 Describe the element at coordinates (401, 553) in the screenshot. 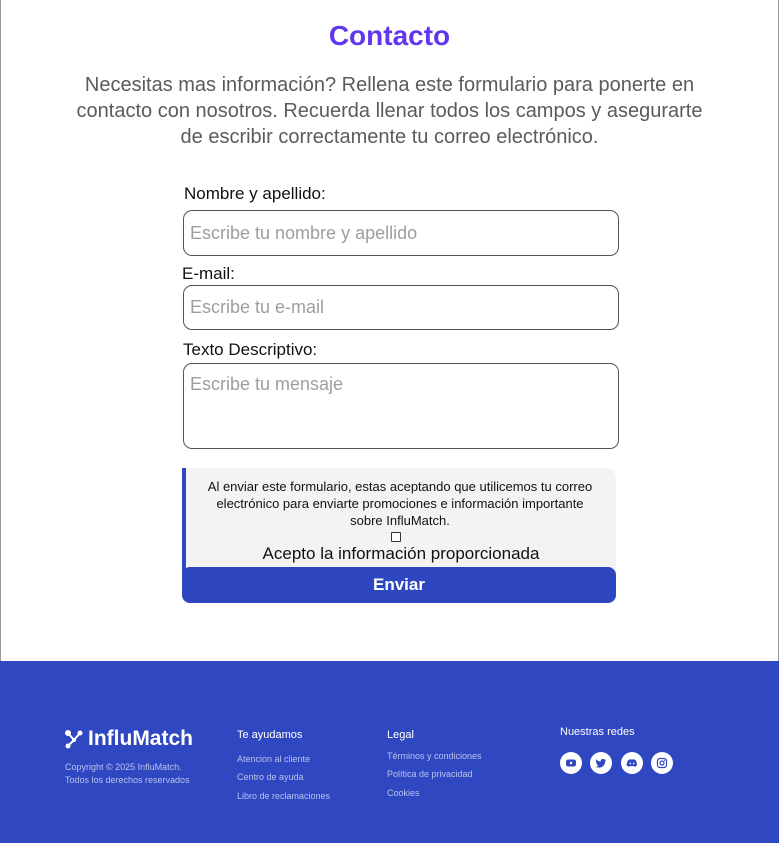

I see `consent-label: Acepto la información proporcionada` at that location.